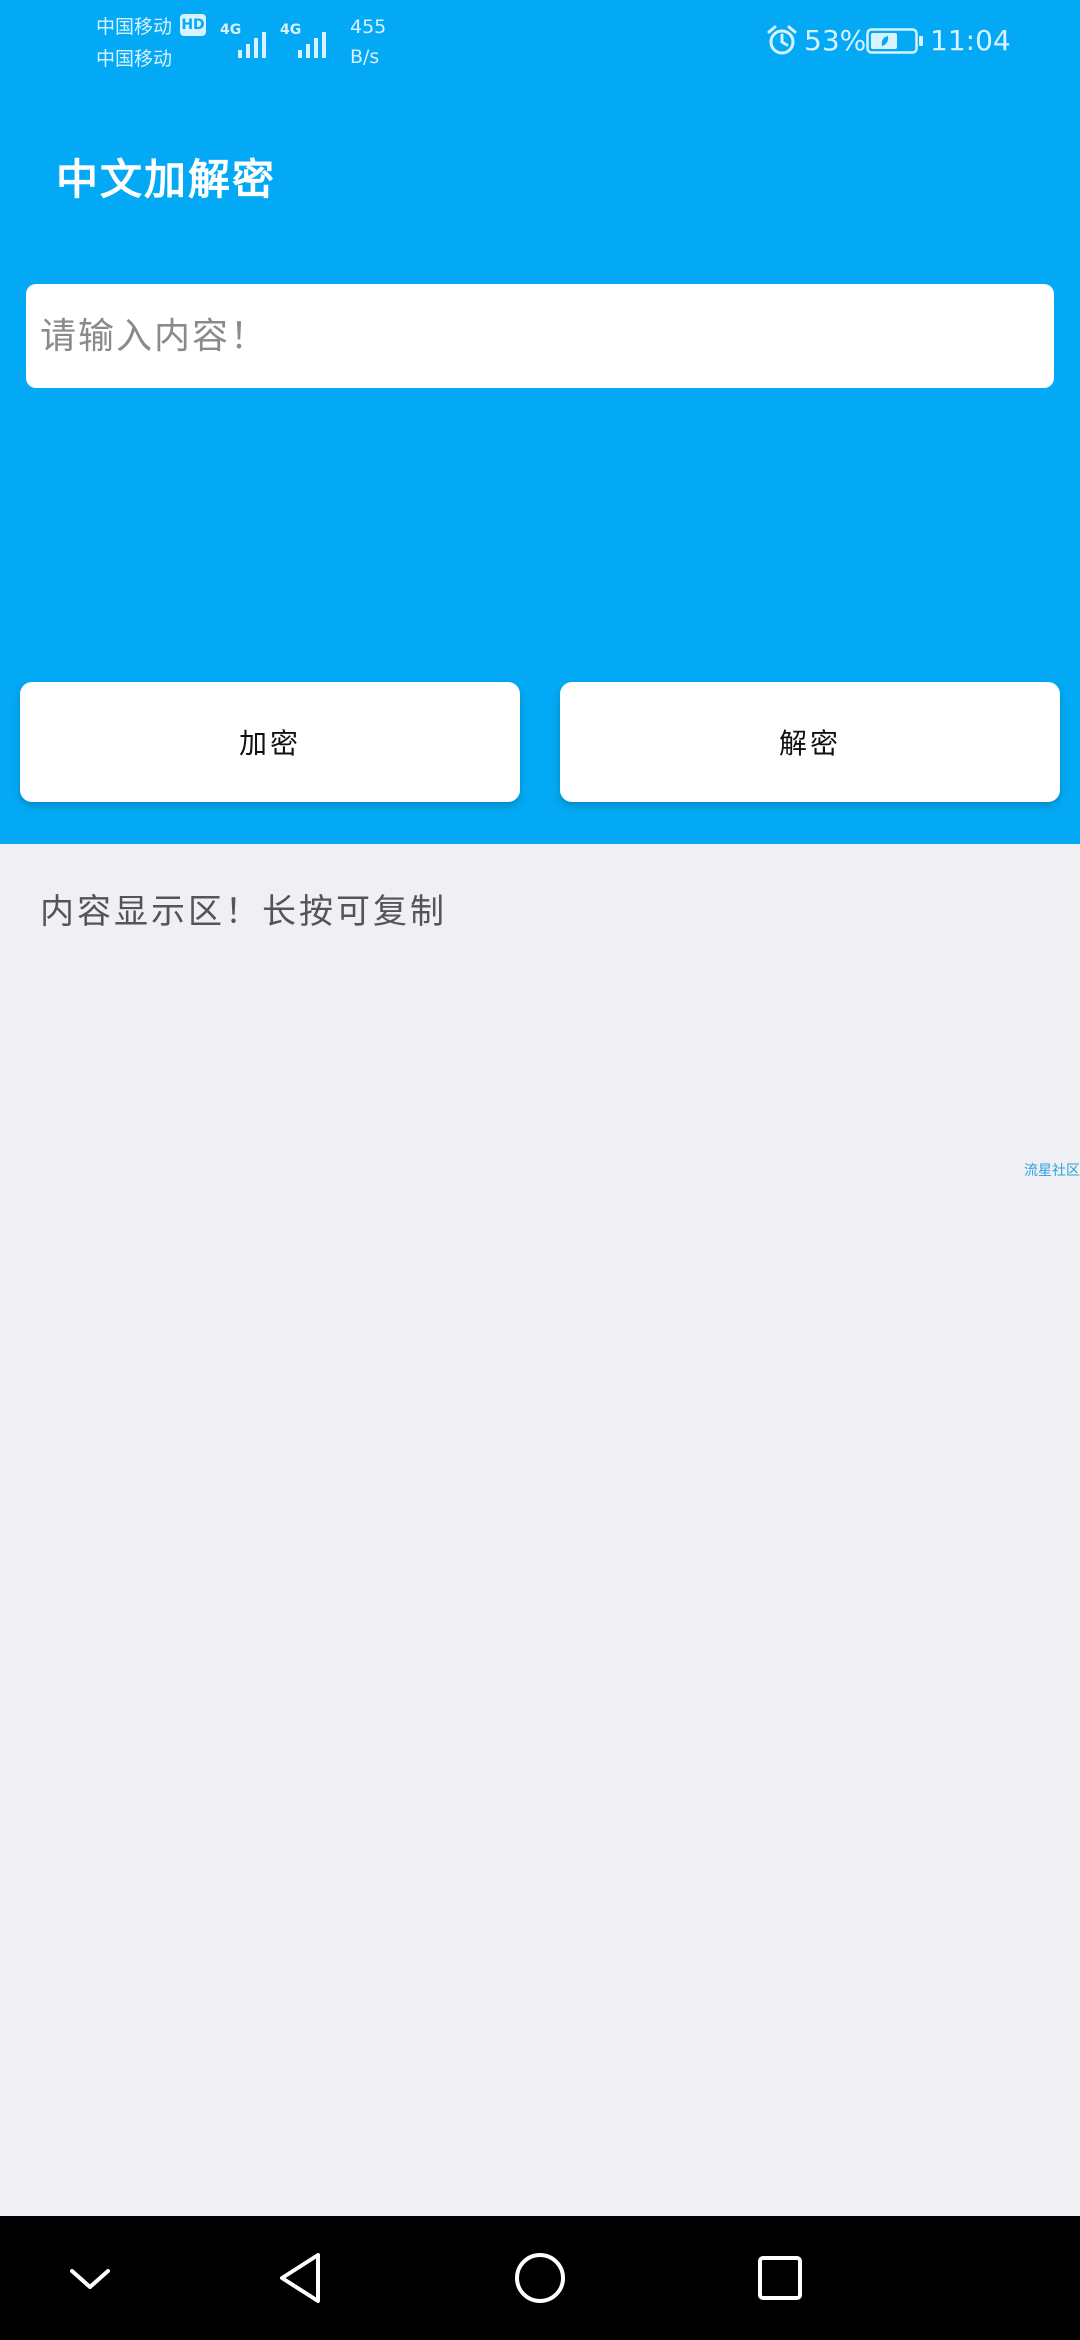 This screenshot has height=2340, width=1080. Describe the element at coordinates (1052, 1171) in the screenshot. I see `watermark-label: 流星社区` at that location.